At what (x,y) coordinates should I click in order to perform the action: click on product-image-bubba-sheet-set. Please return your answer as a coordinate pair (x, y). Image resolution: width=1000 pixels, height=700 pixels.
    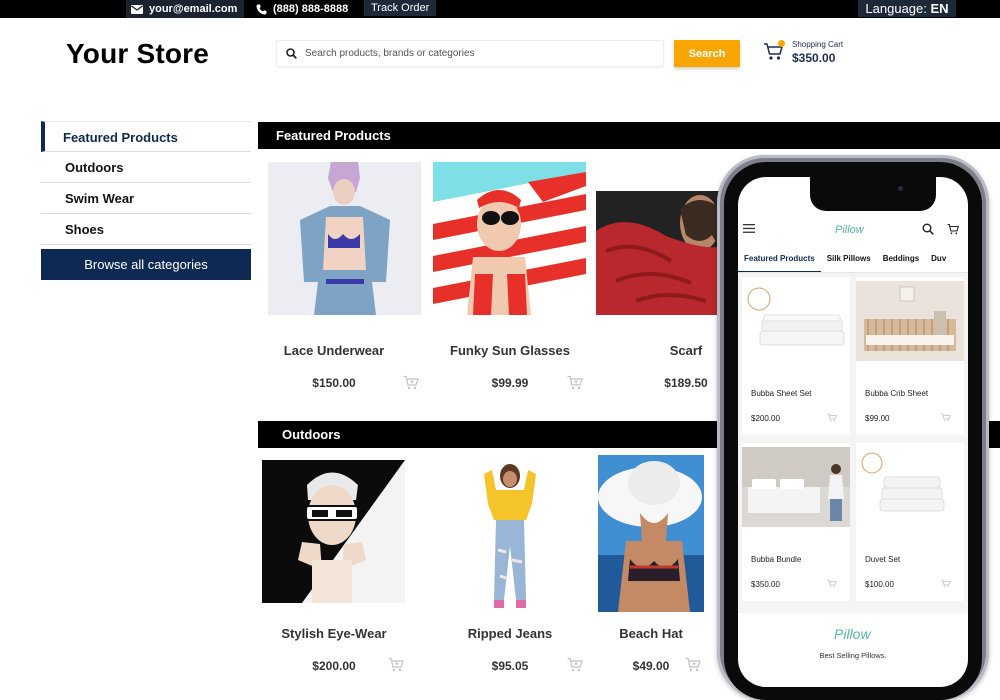
    Looking at the image, I should click on (796, 321).